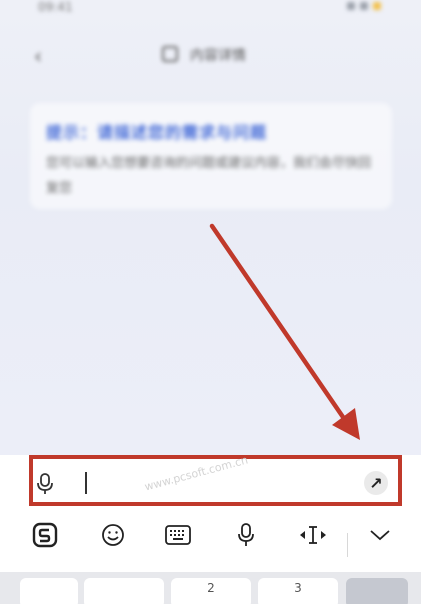  I want to click on watermark-text: www.pcsoft.com.cn, so click(196, 473).